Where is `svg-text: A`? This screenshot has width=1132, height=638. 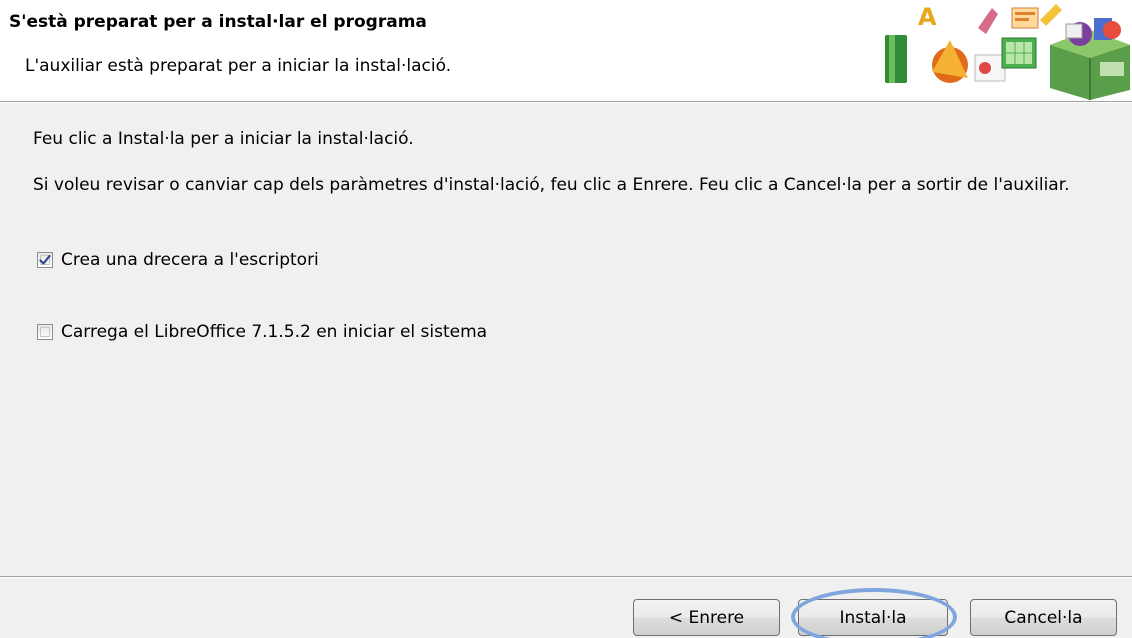
svg-text: A is located at coordinates (927, 17).